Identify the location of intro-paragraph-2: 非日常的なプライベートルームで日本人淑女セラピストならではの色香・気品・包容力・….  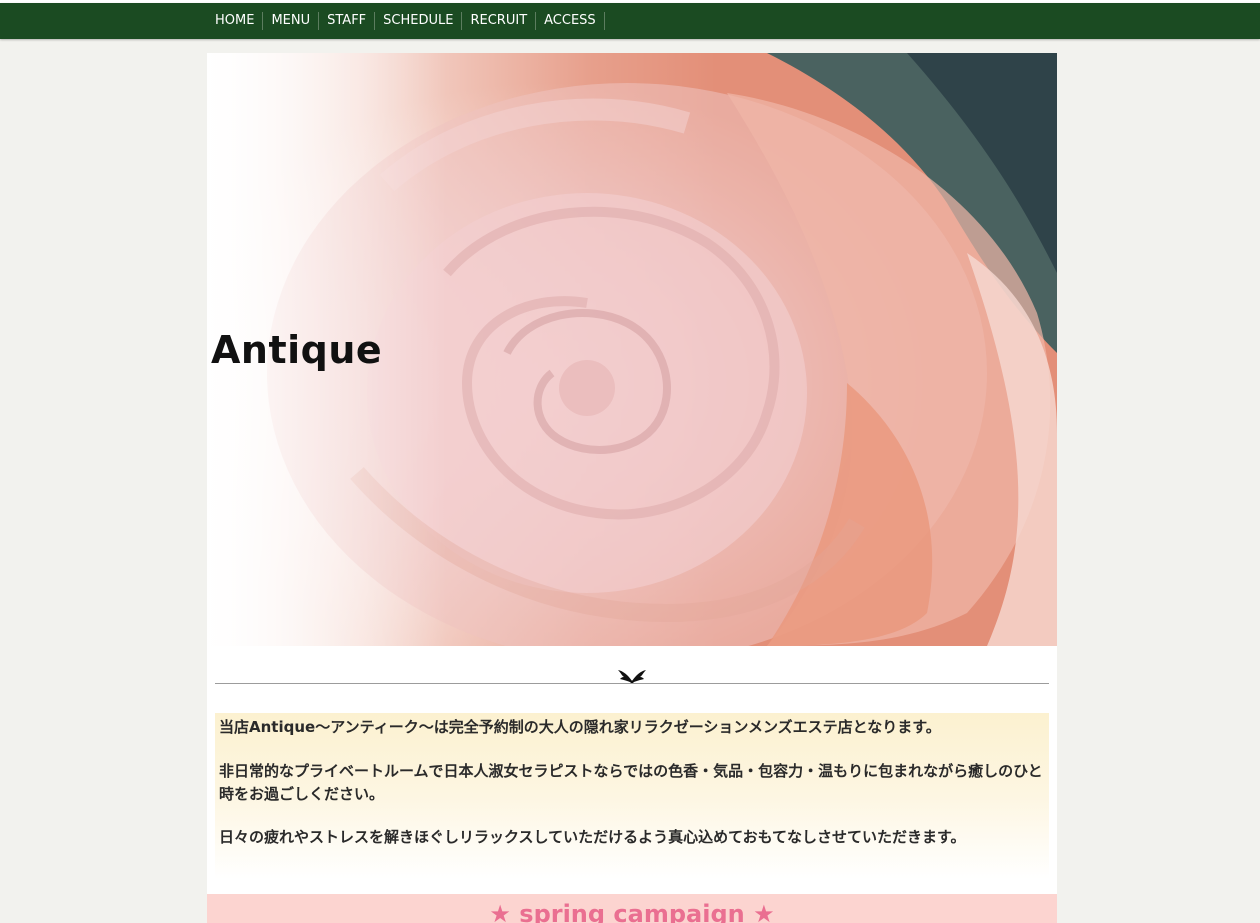
(631, 782).